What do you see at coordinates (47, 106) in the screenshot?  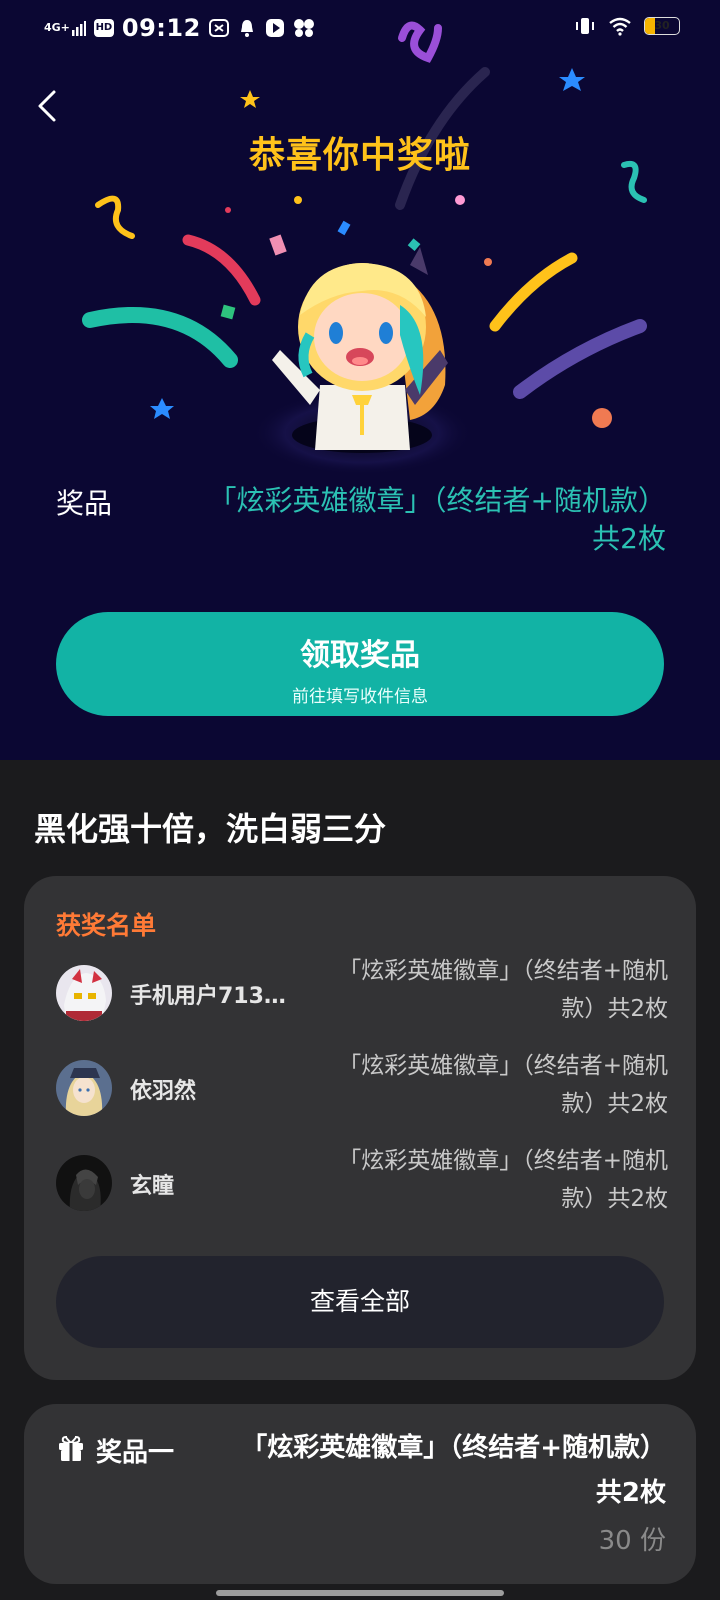 I see `chevron-left-icon` at bounding box center [47, 106].